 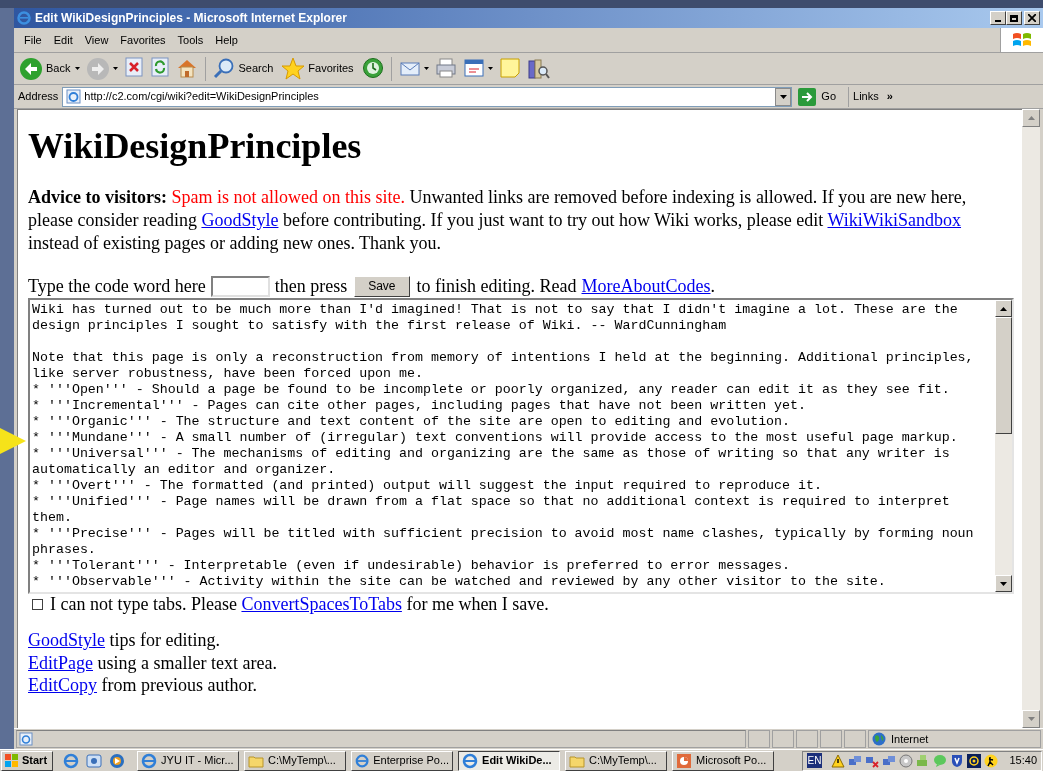 What do you see at coordinates (906, 760) in the screenshot?
I see `disc-icon` at bounding box center [906, 760].